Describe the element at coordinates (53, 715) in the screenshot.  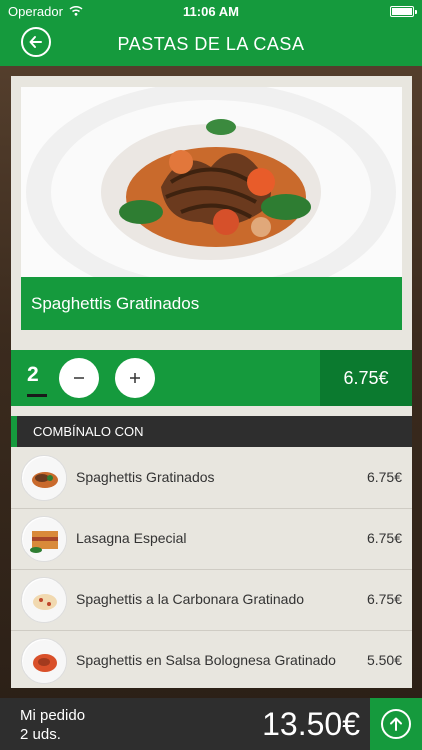
I see `order-label: Mi pedido` at that location.